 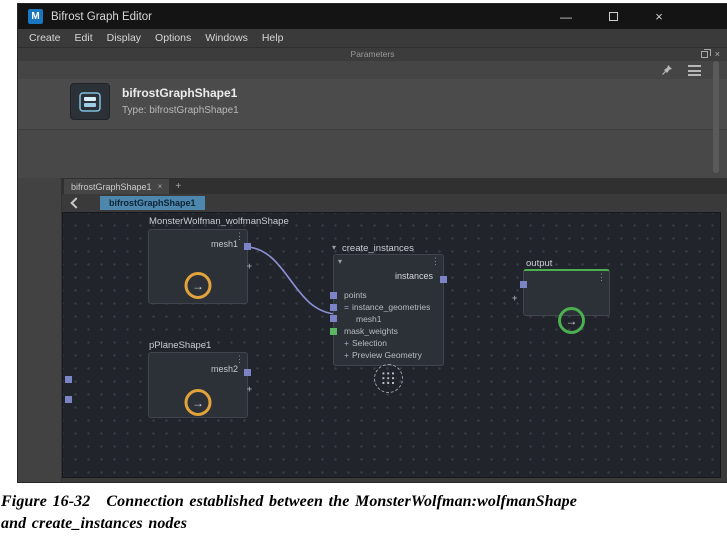 I want to click on hamburger-menu-icon, so click(x=694, y=70).